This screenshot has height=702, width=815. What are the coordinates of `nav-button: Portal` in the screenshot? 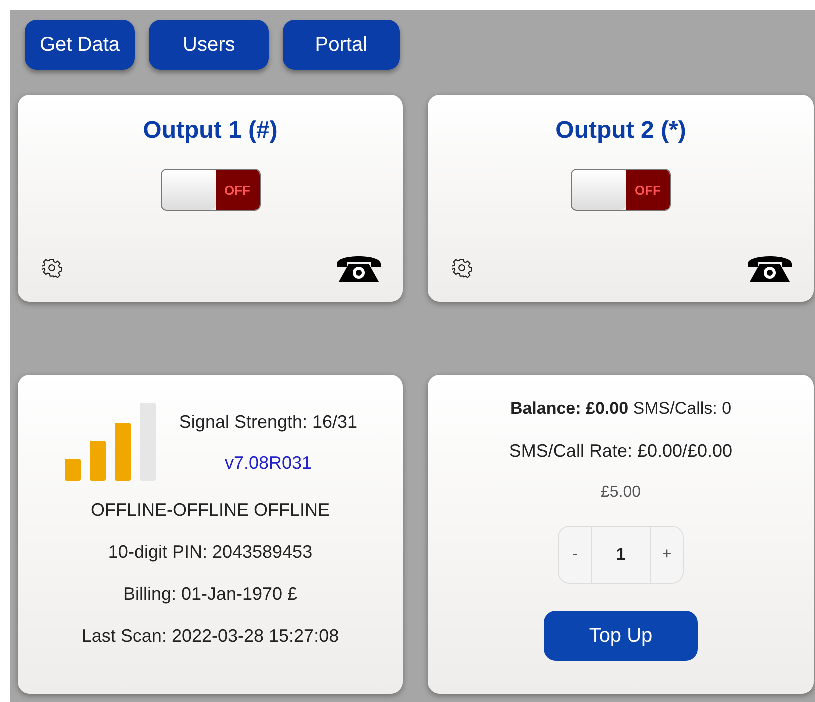 It's located at (341, 45).